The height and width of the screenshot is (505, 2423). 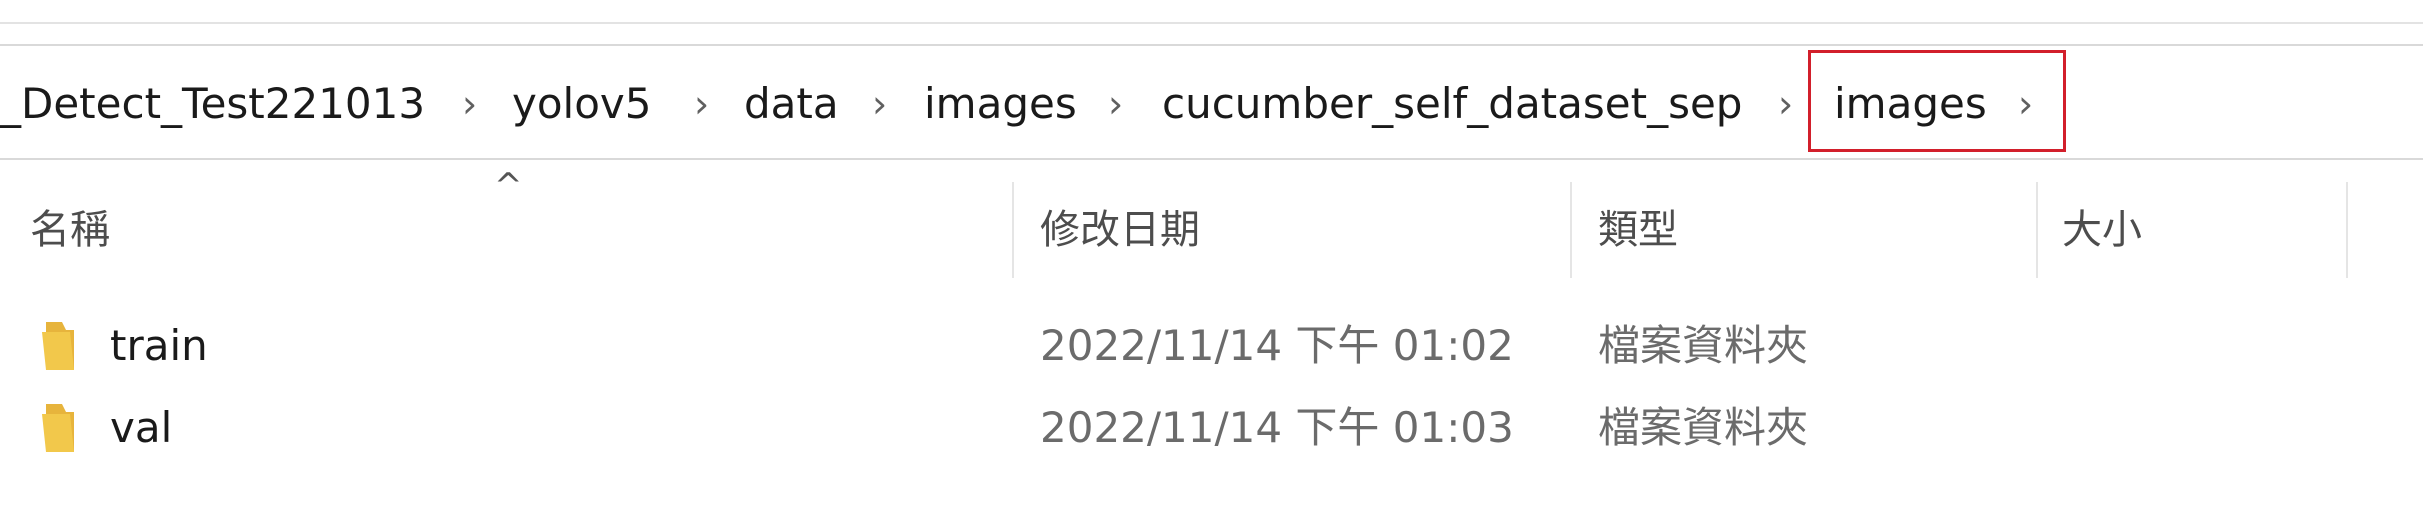 I want to click on column-size: 大小, so click(x=2102, y=230).